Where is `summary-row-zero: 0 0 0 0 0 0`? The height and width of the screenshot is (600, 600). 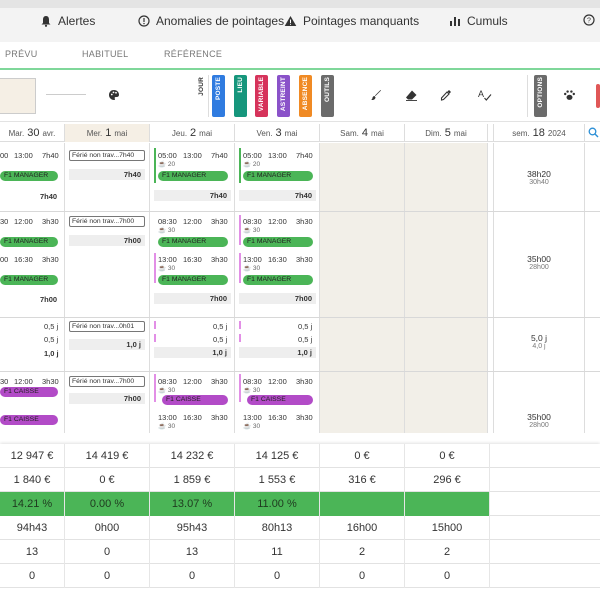 summary-row-zero: 0 0 0 0 0 0 is located at coordinates (300, 576).